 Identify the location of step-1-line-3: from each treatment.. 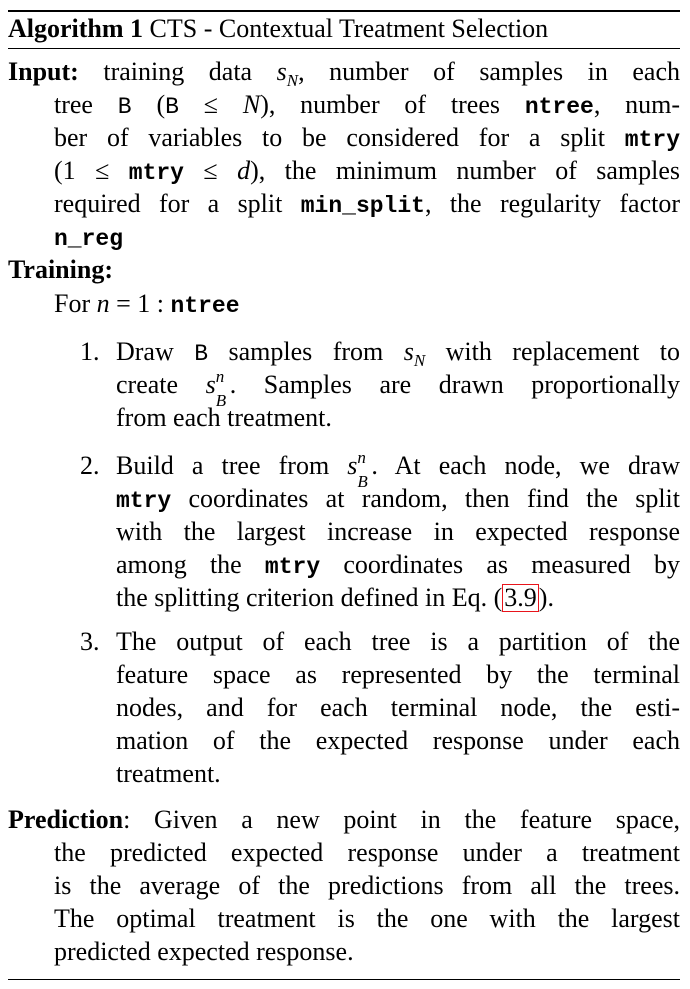
(224, 417).